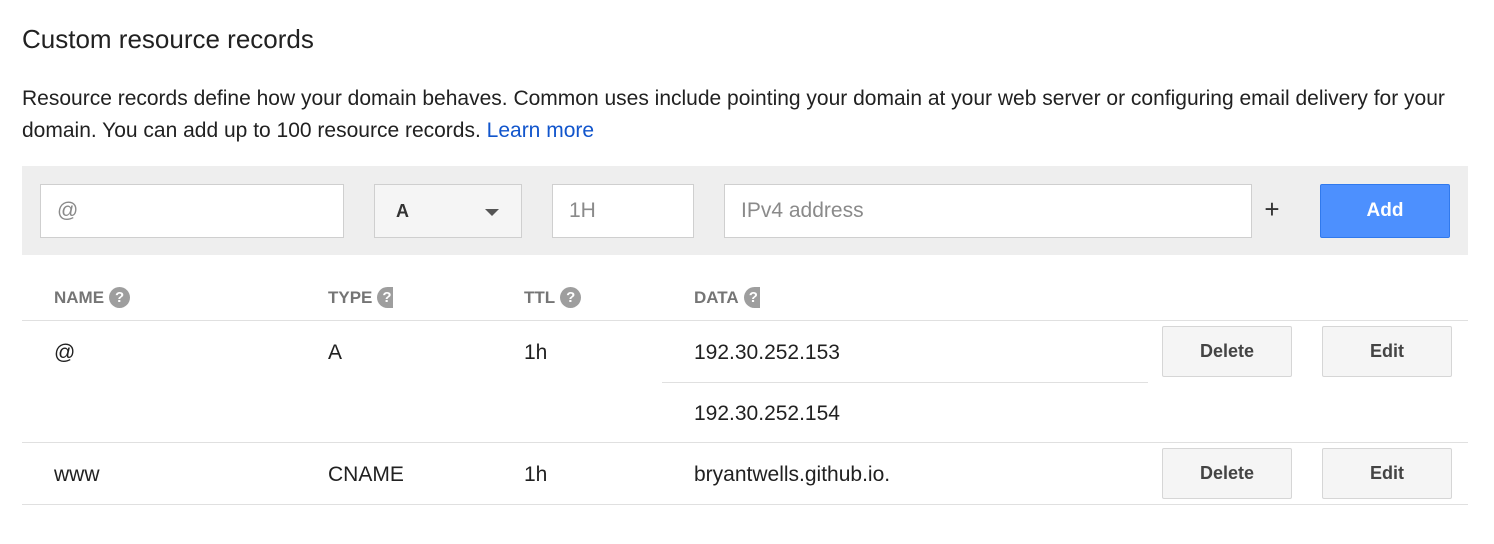 Image resolution: width=1494 pixels, height=544 pixels. What do you see at coordinates (582, 210) in the screenshot?
I see `ttl-input-placeholder: 1H` at bounding box center [582, 210].